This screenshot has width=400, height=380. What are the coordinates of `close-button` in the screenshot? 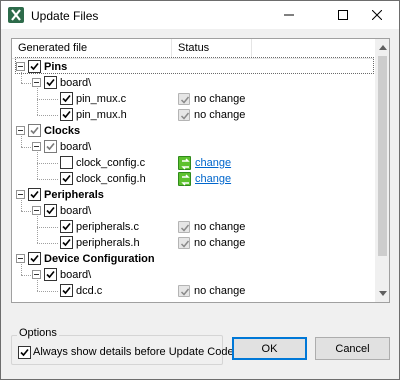 It's located at (377, 15).